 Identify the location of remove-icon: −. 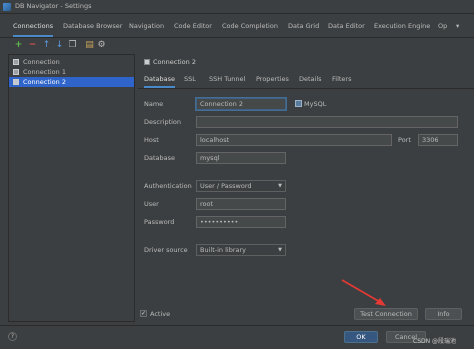
(32, 45).